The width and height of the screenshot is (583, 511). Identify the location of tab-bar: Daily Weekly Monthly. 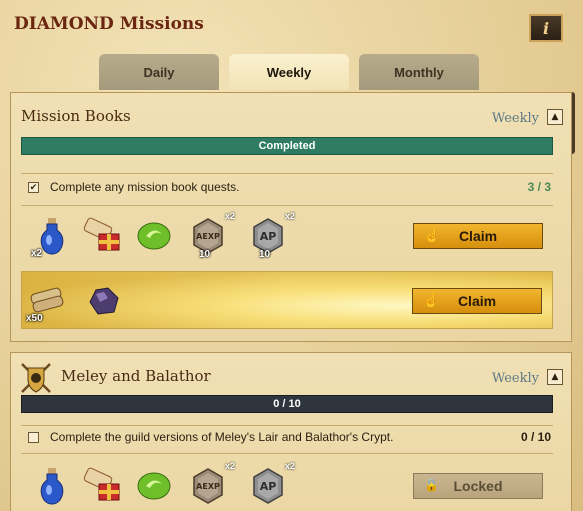
(289, 72).